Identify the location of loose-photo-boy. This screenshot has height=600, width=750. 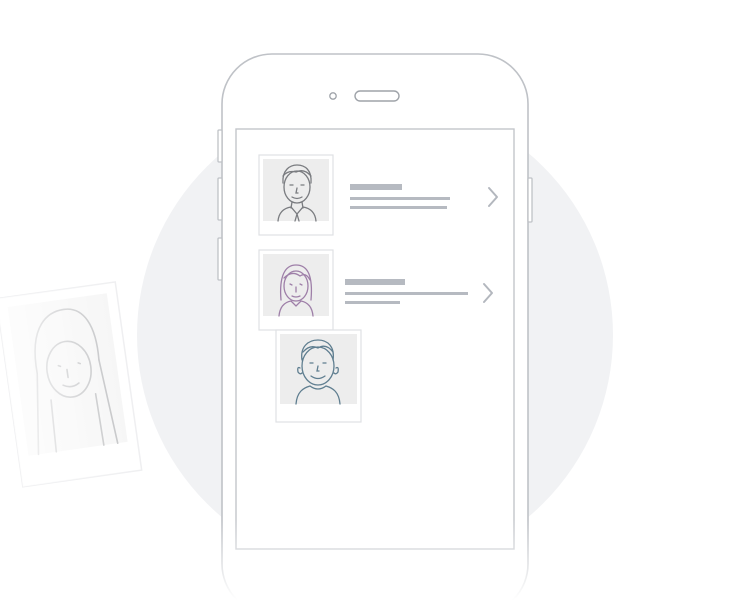
(318, 376).